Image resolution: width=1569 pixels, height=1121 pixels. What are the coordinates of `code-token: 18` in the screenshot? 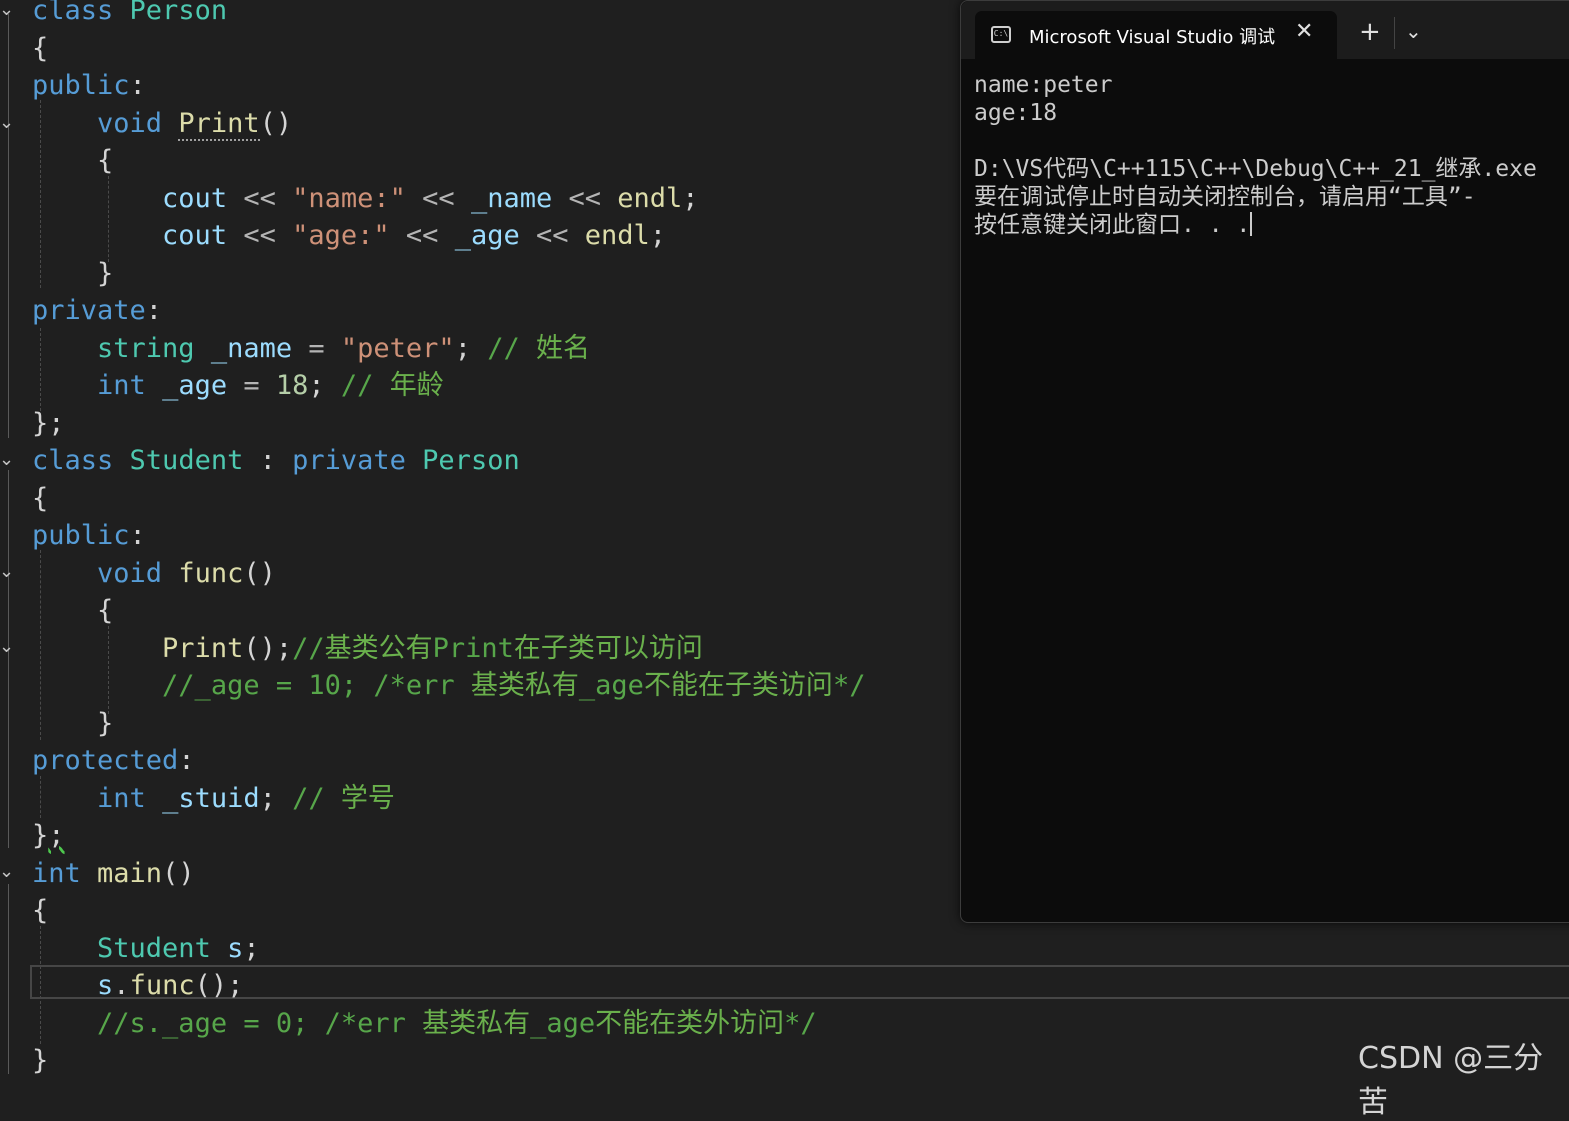 It's located at (292, 385).